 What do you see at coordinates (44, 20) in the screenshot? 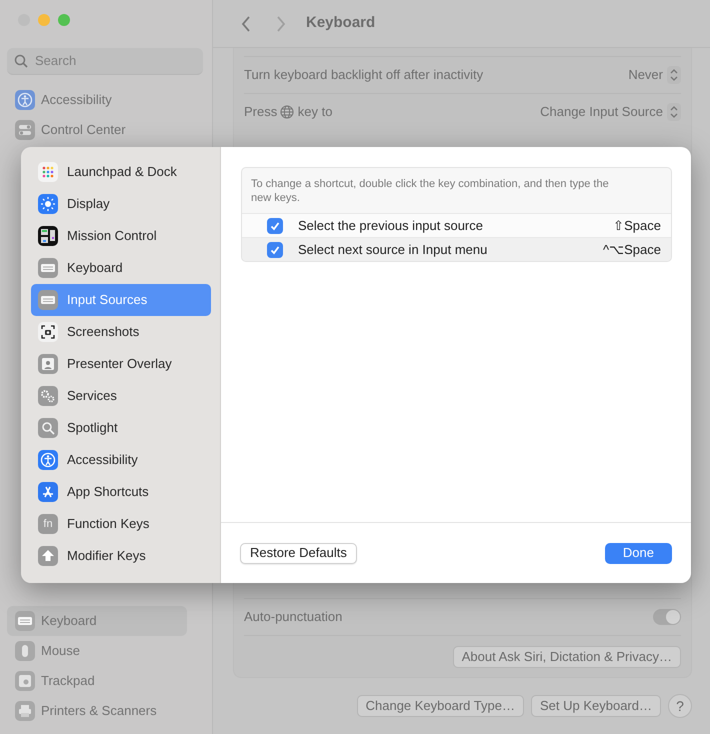
I see `minimize-button` at bounding box center [44, 20].